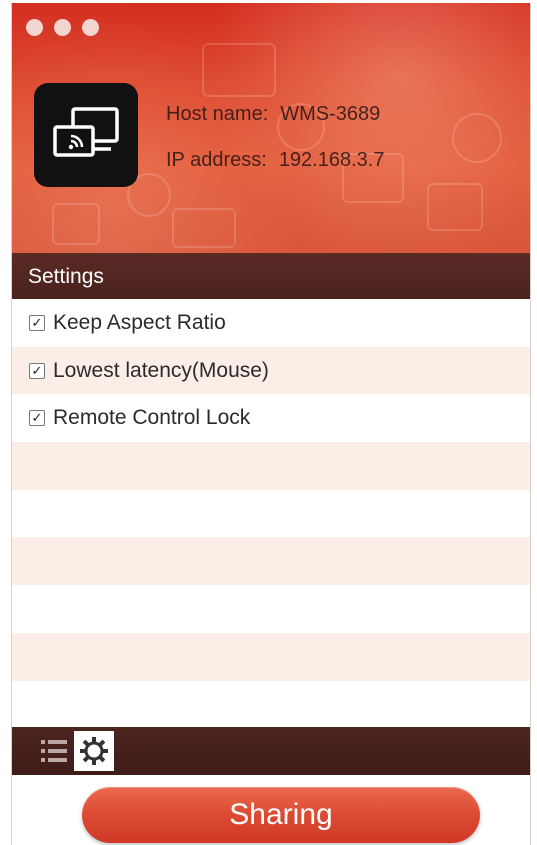  What do you see at coordinates (331, 160) in the screenshot?
I see `ip-address-value: 192.168.3.7` at bounding box center [331, 160].